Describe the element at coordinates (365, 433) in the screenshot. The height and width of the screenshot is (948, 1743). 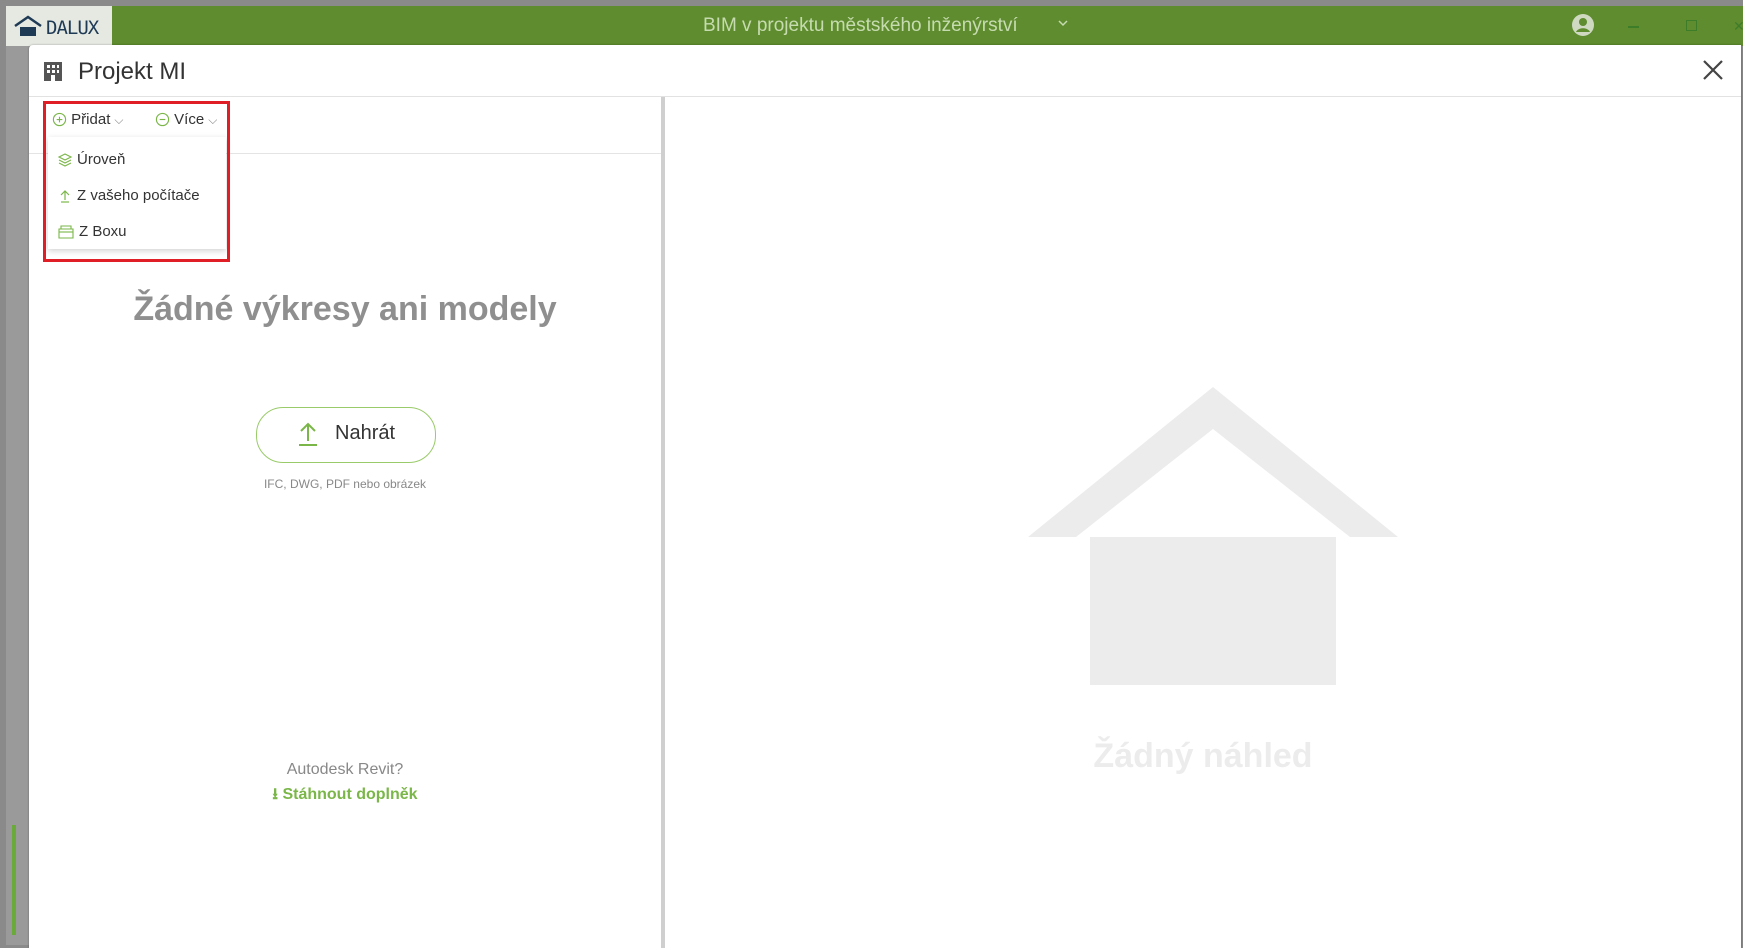
I see `upload-button-label: Nahrát` at that location.